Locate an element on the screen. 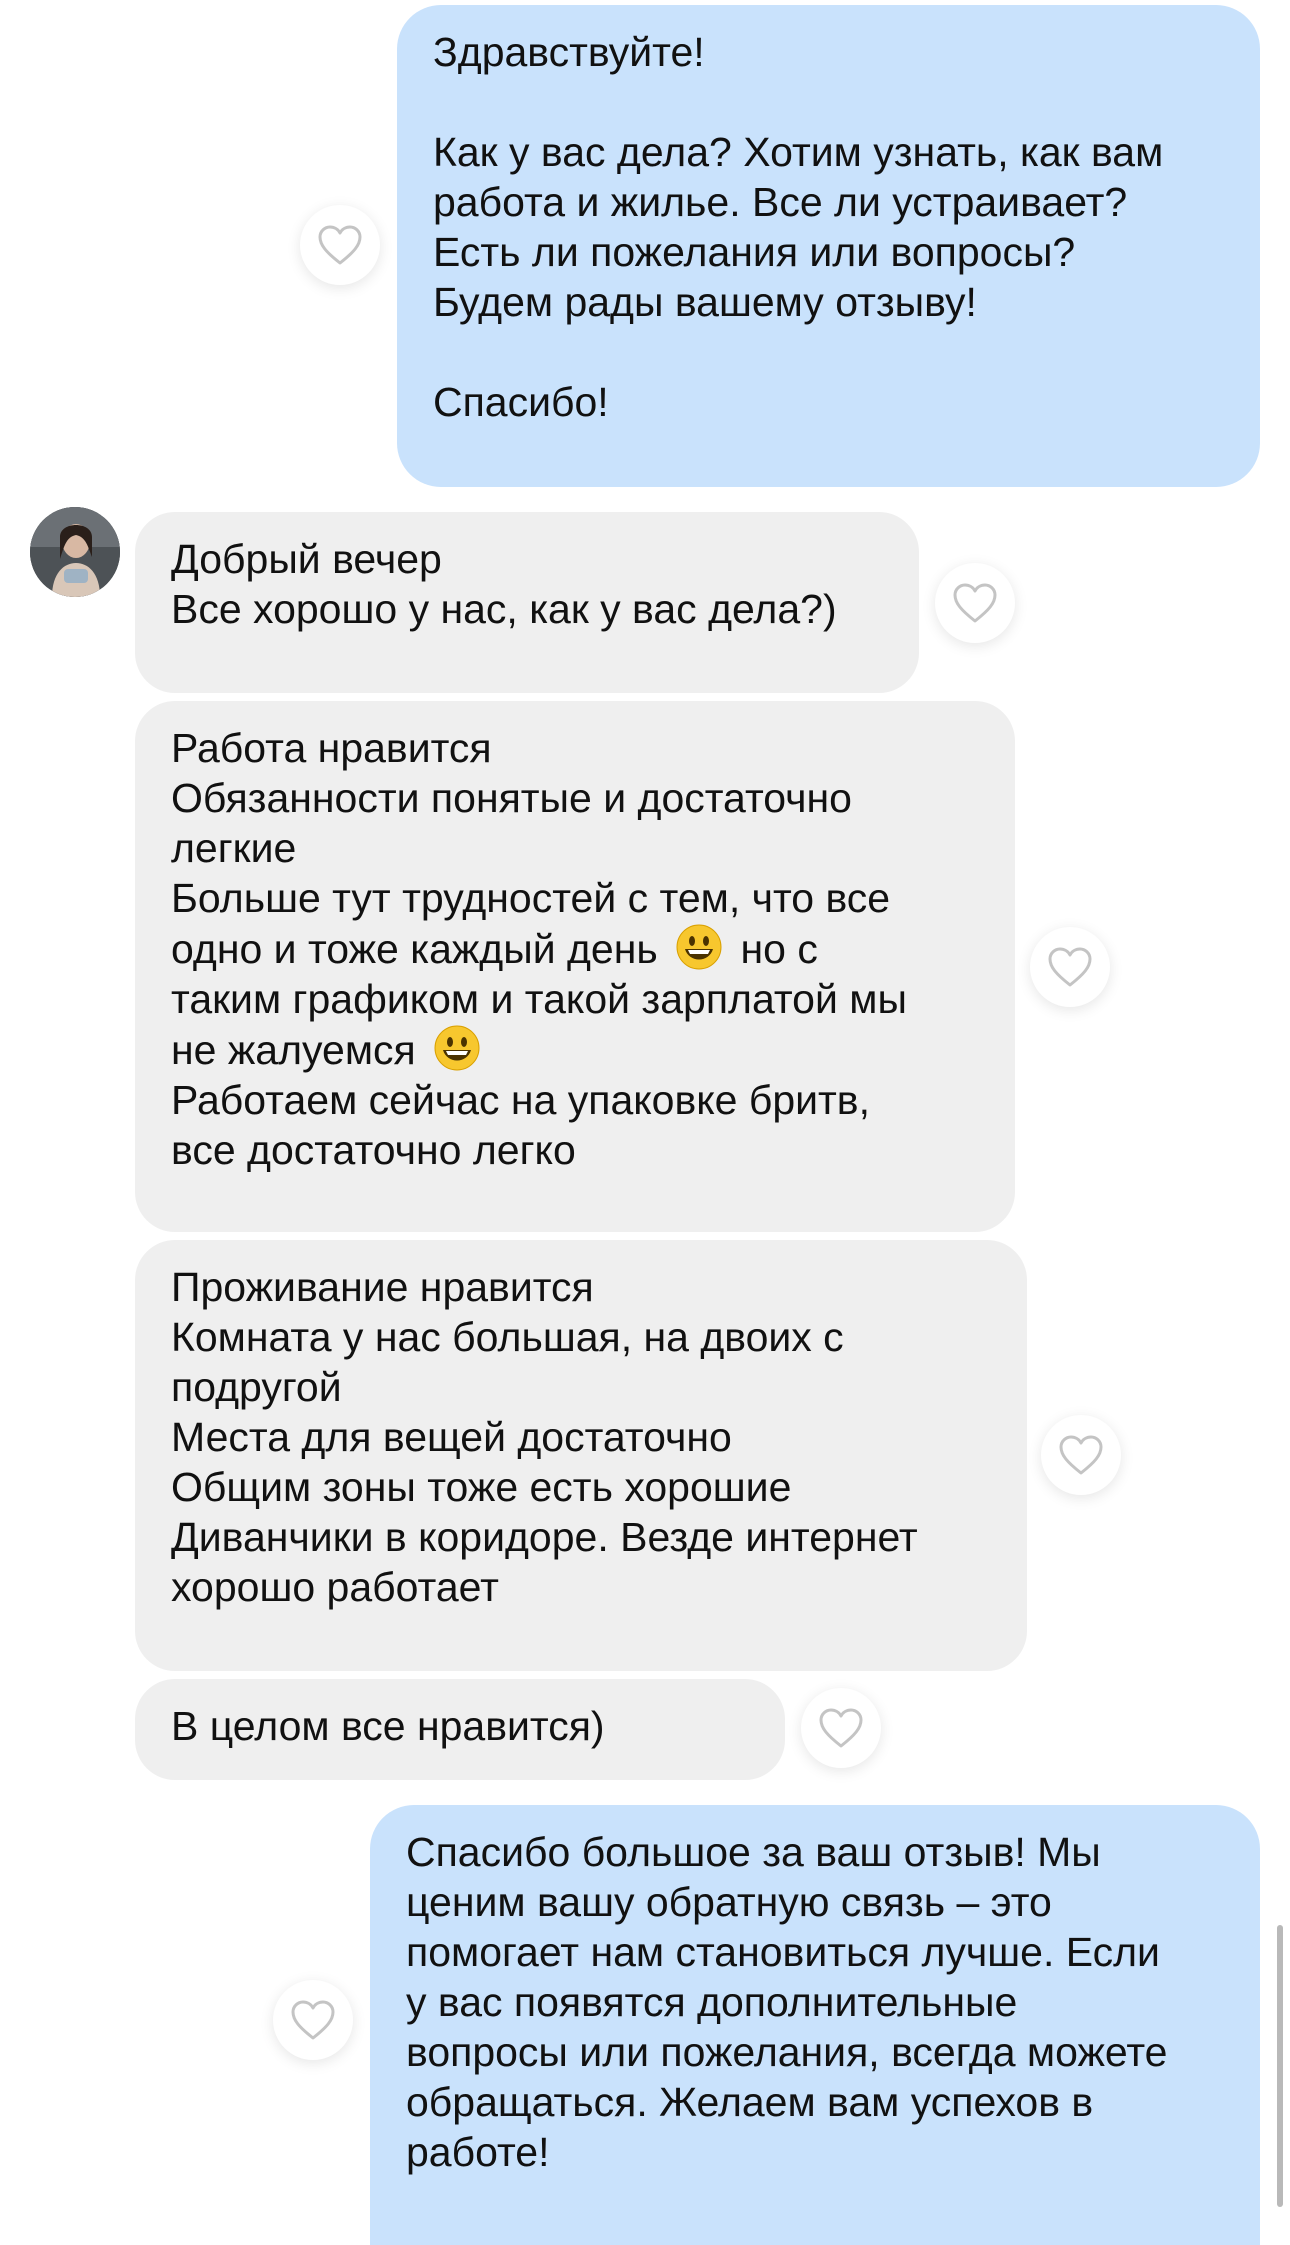 The height and width of the screenshot is (2245, 1290). message-text-line-with-emoji: одно и тоже каждый день но с is located at coordinates (575, 948).